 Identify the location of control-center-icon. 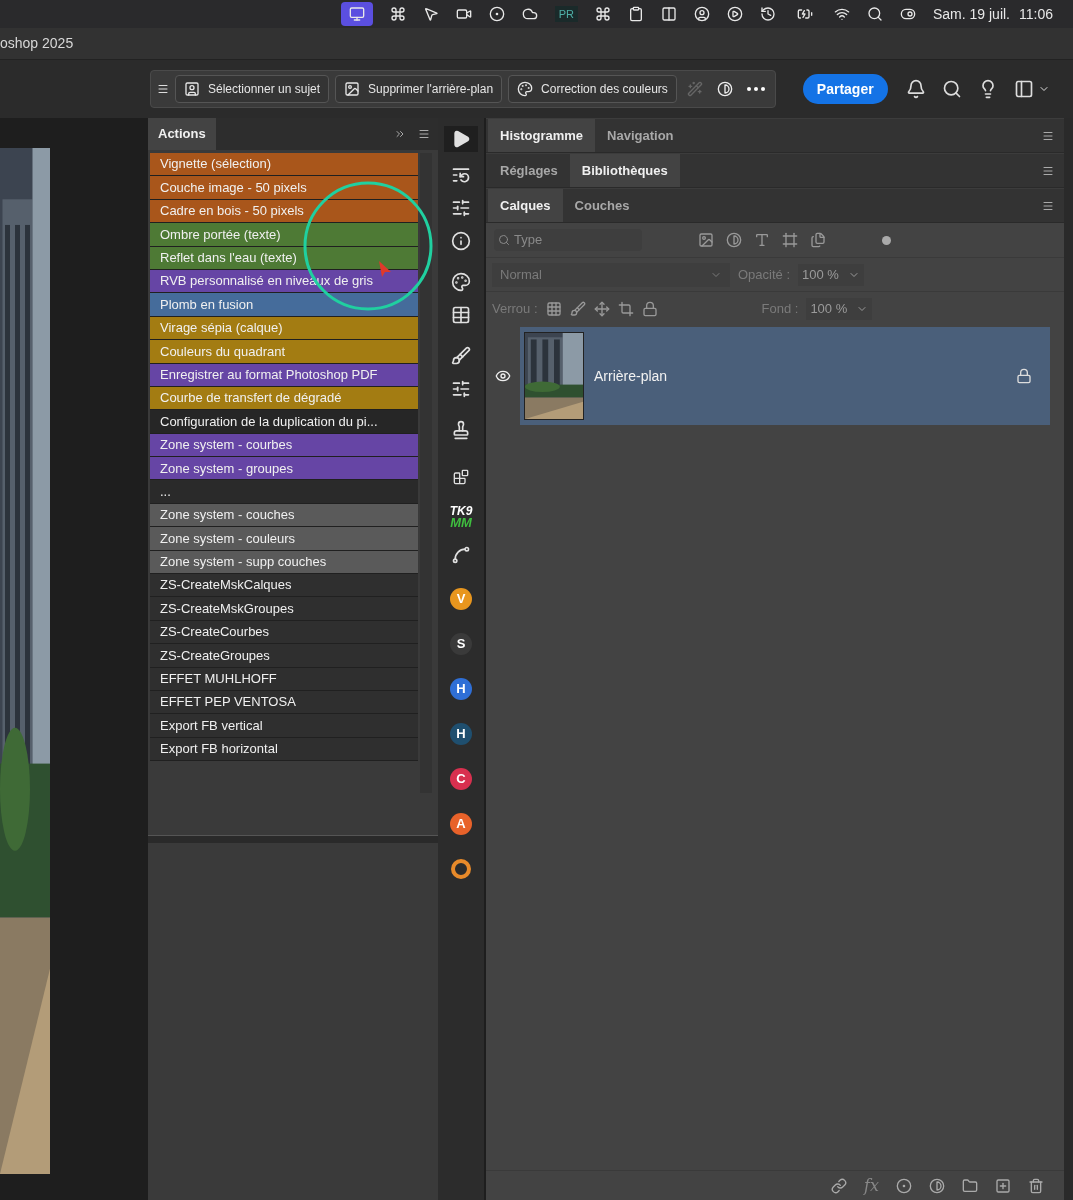
(907, 14).